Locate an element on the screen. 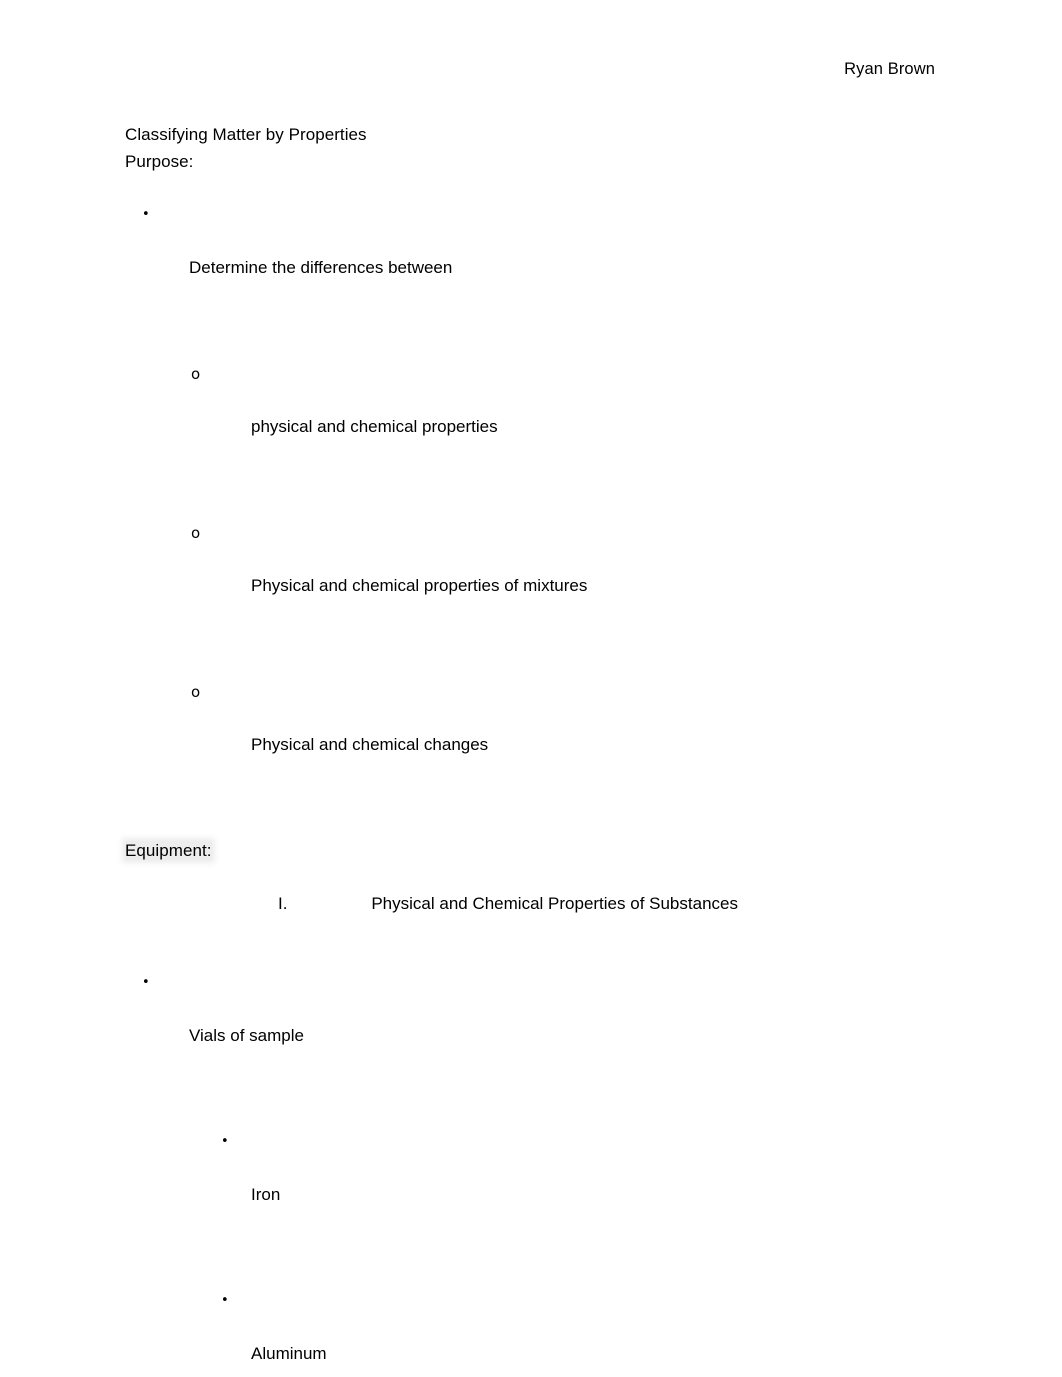 The width and height of the screenshot is (1062, 1377). list-item: • Vials of sample is located at coordinates (565, 1023).